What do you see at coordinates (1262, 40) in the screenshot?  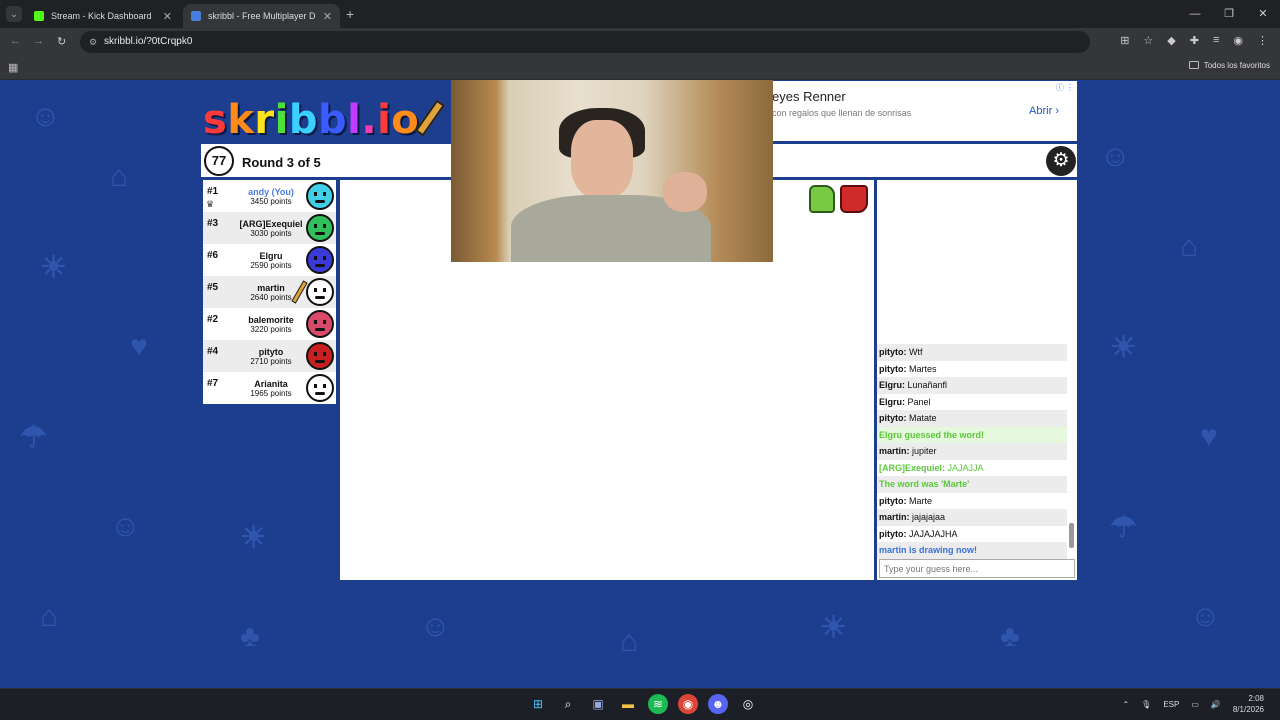 I see `menu-icon: ⋮` at bounding box center [1262, 40].